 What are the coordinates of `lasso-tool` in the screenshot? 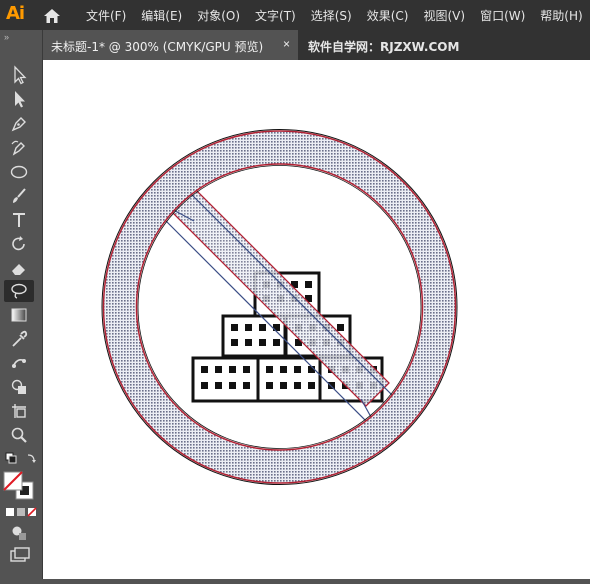 It's located at (19, 291).